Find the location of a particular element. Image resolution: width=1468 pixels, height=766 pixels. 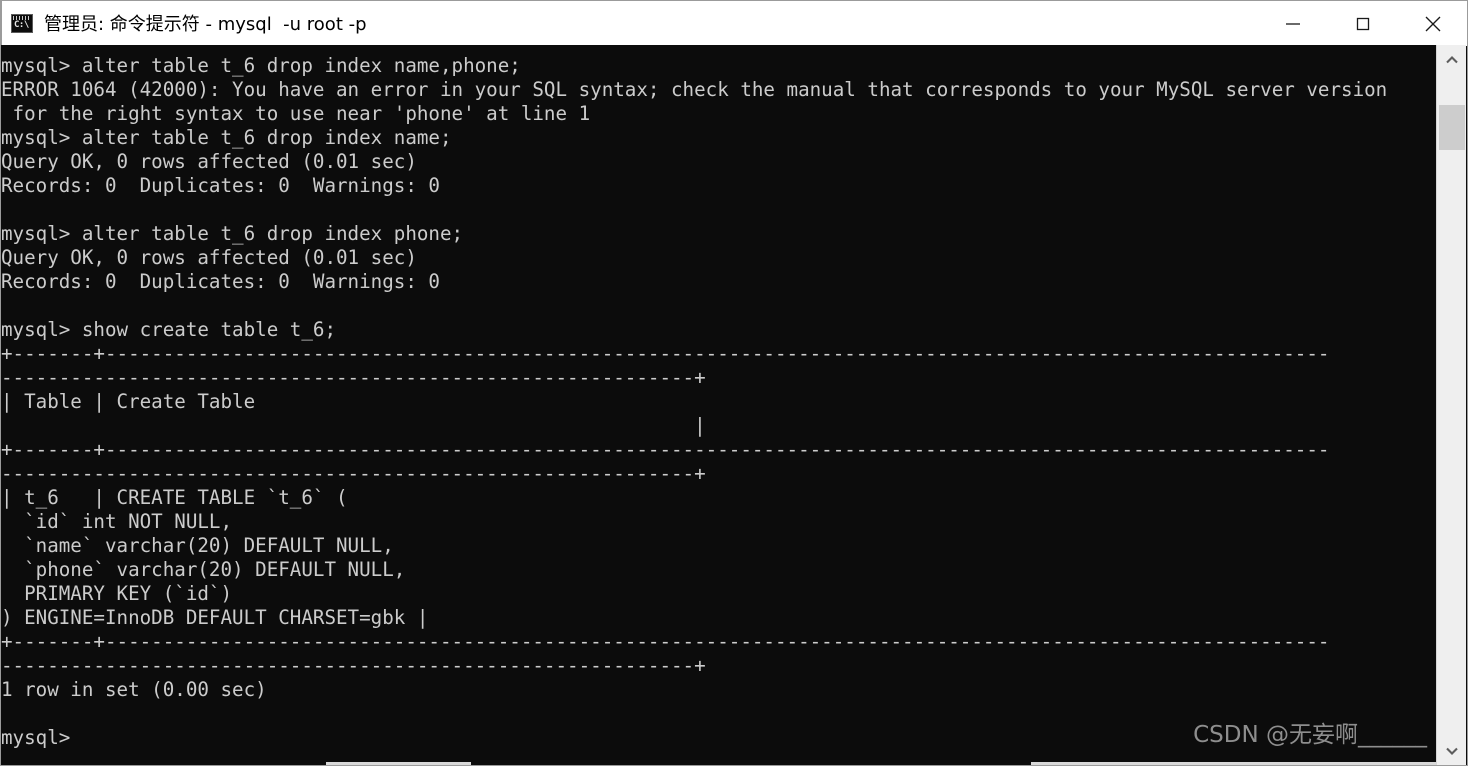

window-title: 管理员: 命令提示符 - mysql -u root -p is located at coordinates (205, 24).